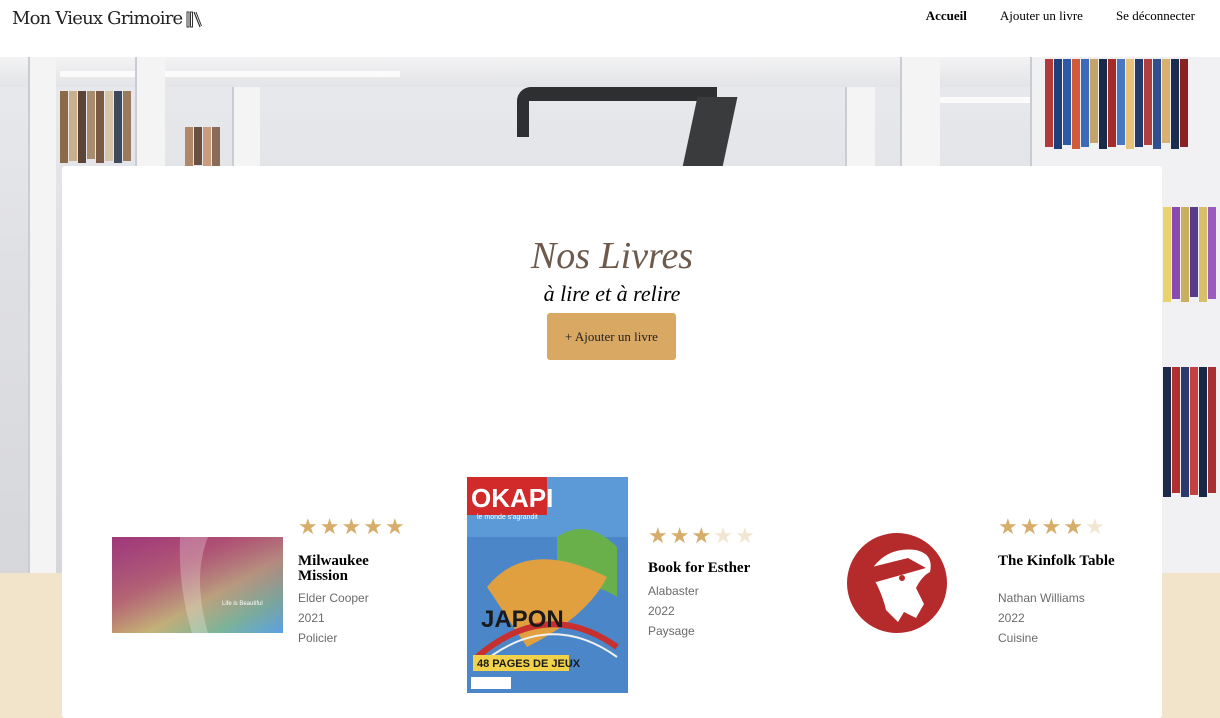 The width and height of the screenshot is (1220, 718). Describe the element at coordinates (522, 619) in the screenshot. I see `cover-label: JAPON` at that location.